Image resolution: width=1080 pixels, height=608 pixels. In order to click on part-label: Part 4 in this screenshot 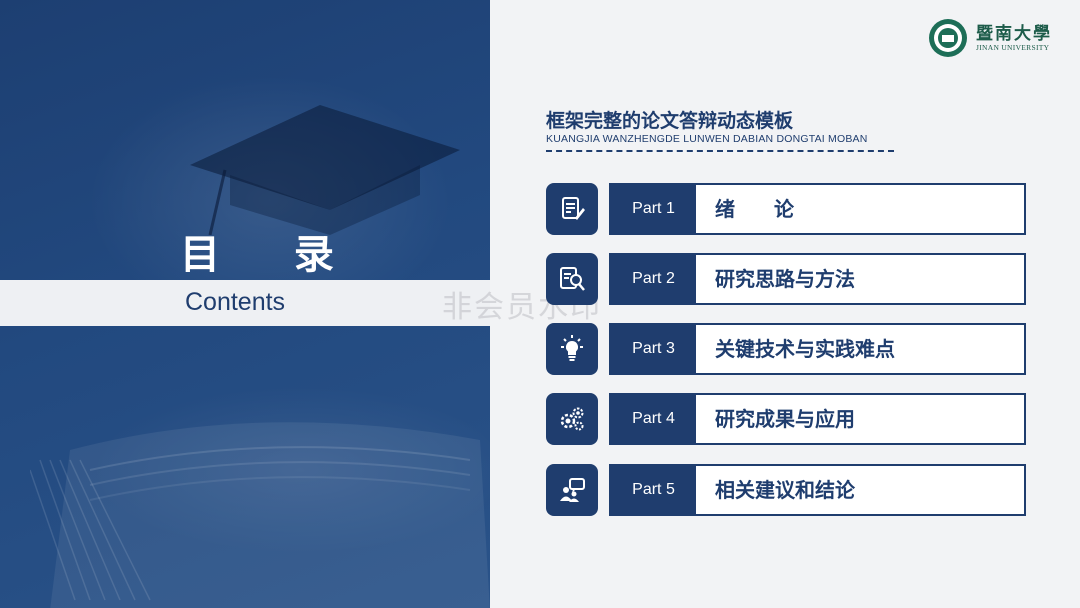, I will do `click(653, 419)`.